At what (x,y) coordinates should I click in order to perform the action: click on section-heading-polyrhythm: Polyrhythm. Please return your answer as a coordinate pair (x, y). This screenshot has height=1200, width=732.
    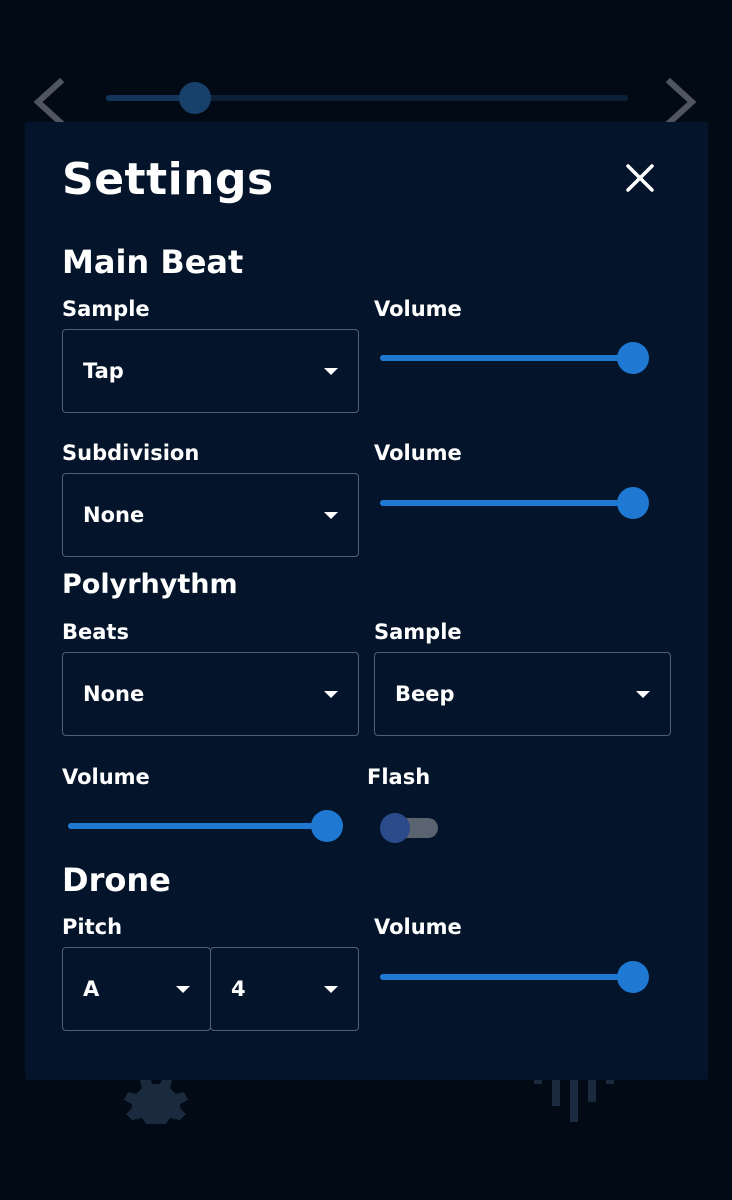
    Looking at the image, I should click on (150, 584).